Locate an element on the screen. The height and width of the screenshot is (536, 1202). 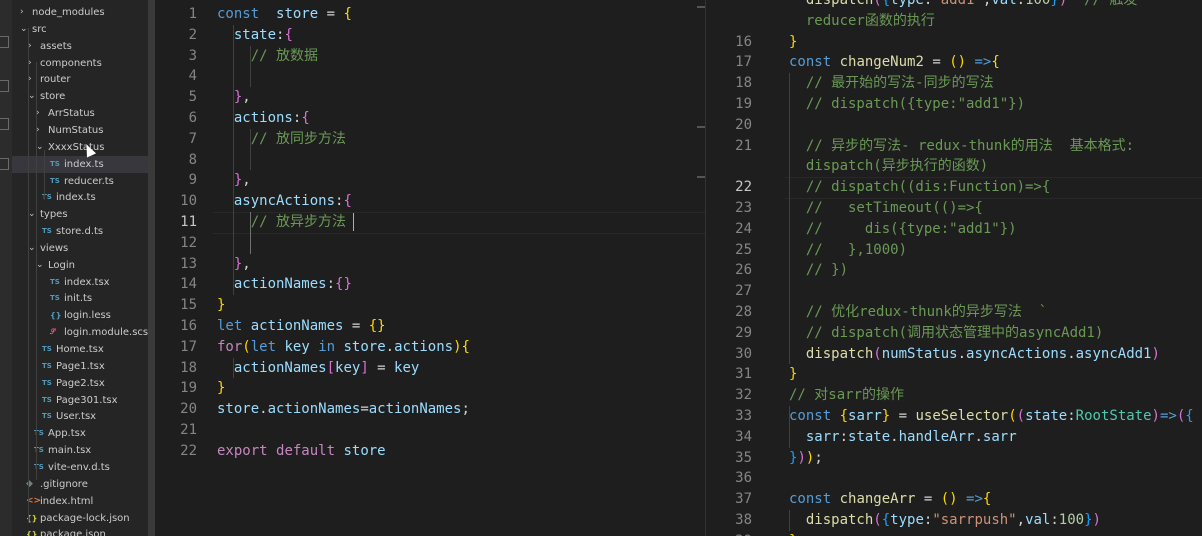
code-line: 1 const store = { is located at coordinates (430, 14).